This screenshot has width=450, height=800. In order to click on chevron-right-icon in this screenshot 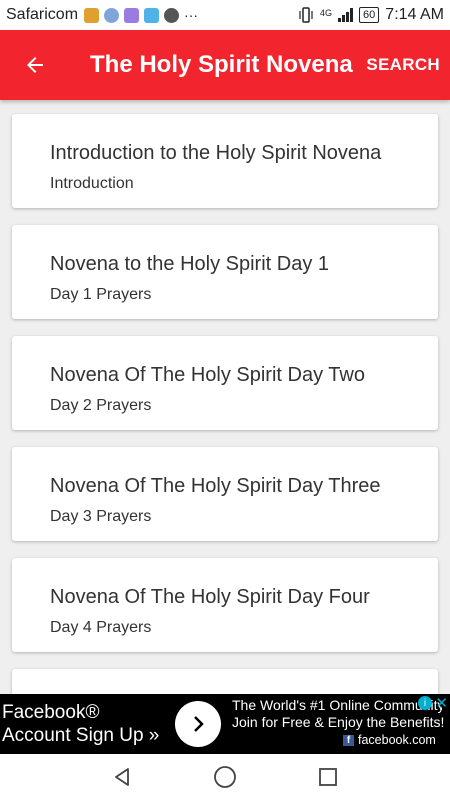, I will do `click(199, 724)`.